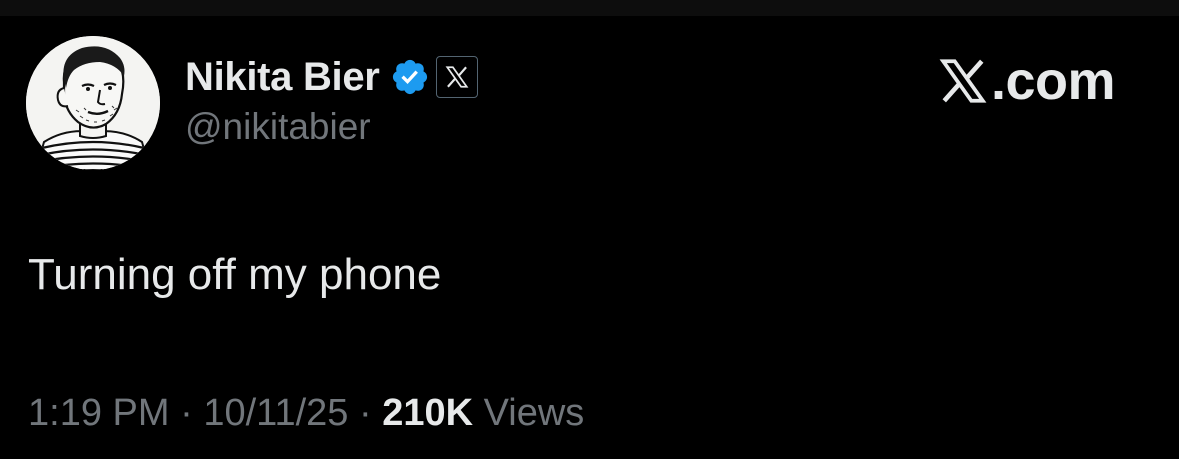 The width and height of the screenshot is (1179, 459). I want to click on avatar, so click(93, 103).